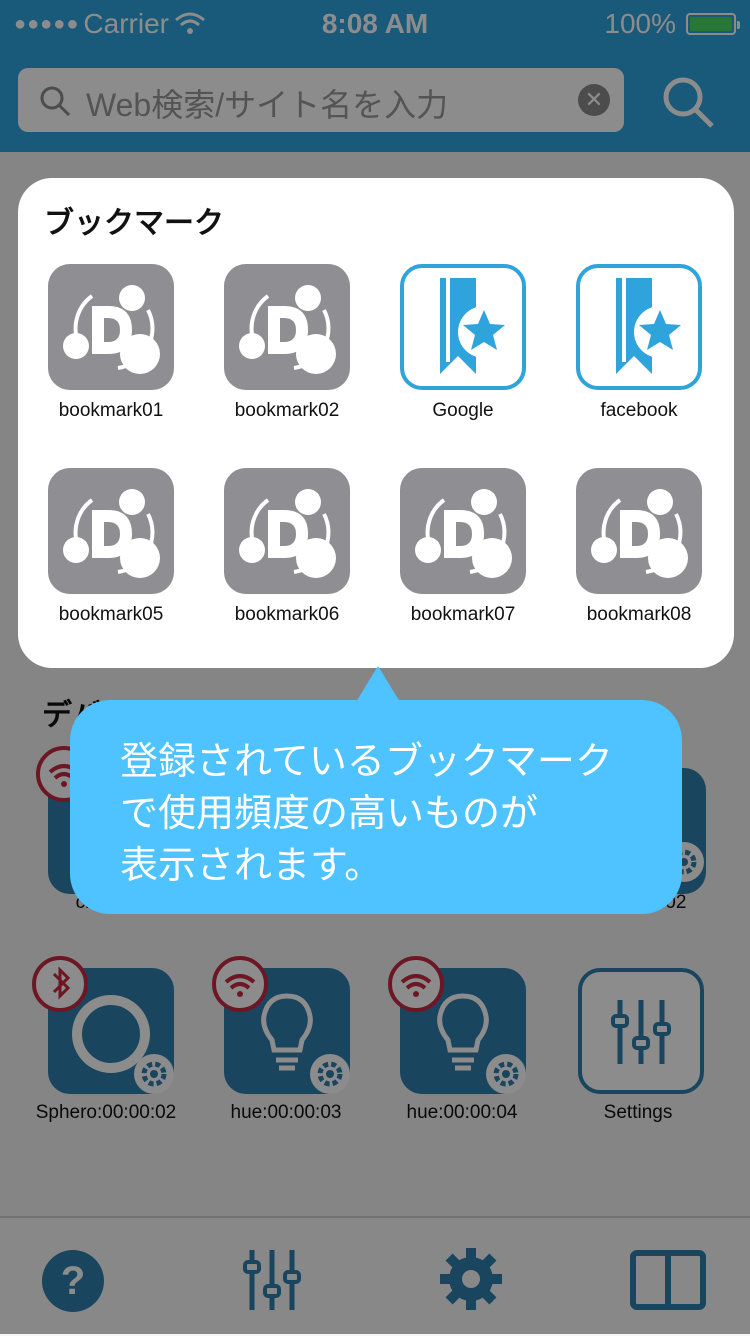 The height and width of the screenshot is (1336, 750). Describe the element at coordinates (378, 684) in the screenshot. I see `tooltip-pointer` at that location.